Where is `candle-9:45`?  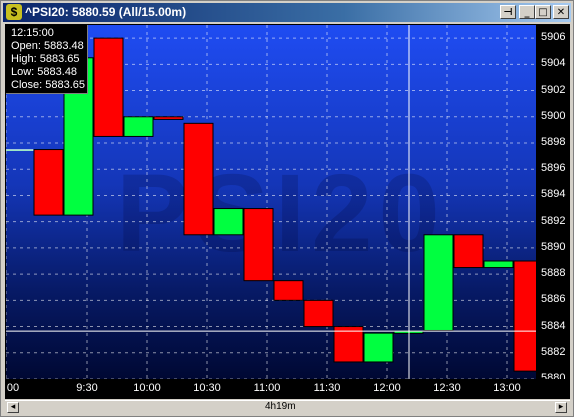
candle-9:45 is located at coordinates (108, 87).